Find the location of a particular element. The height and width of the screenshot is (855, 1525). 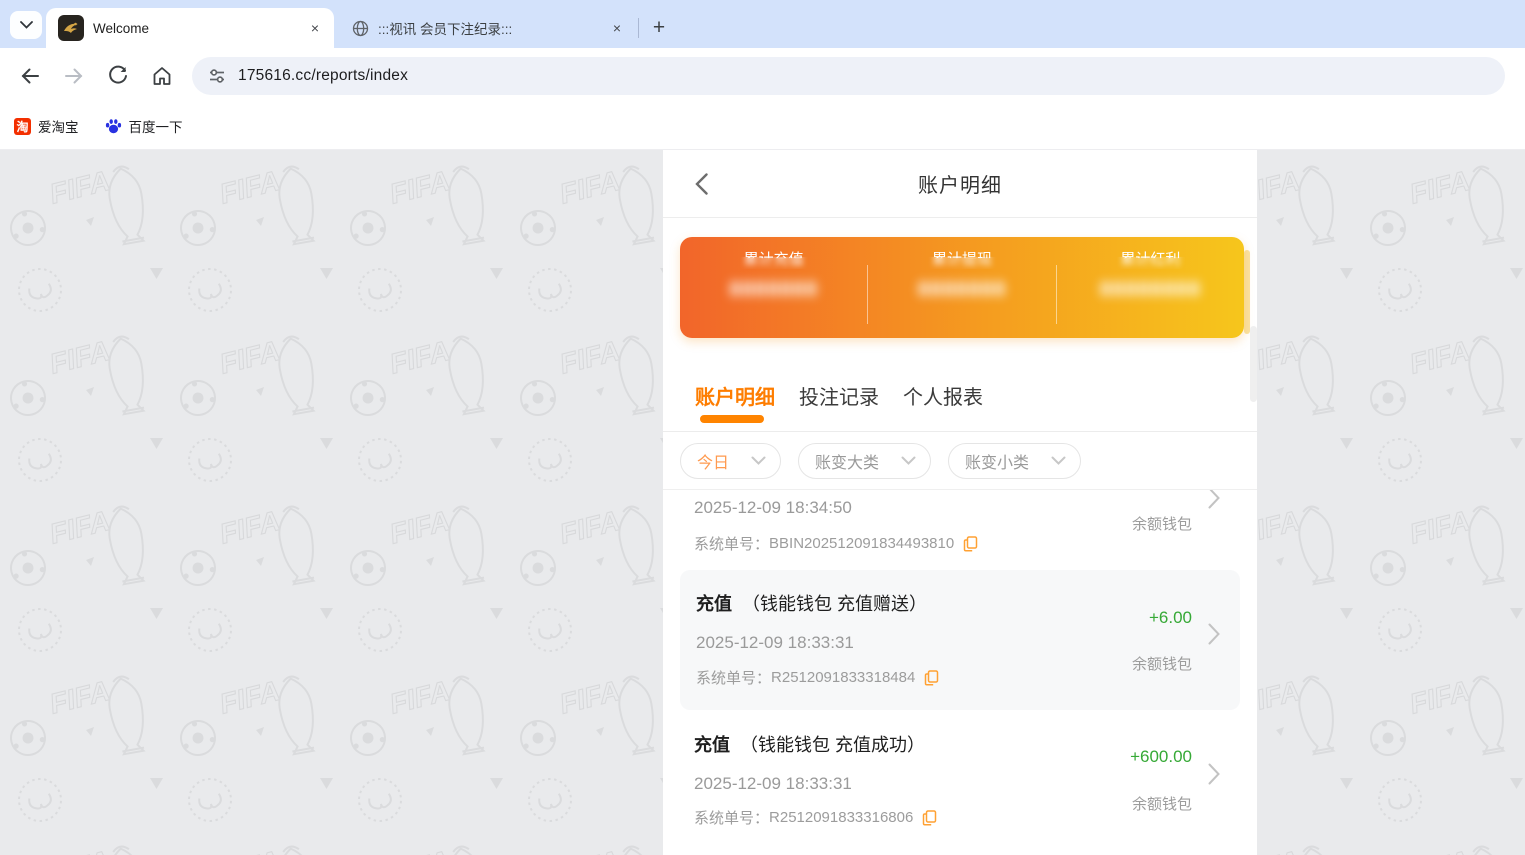

forward-arrow-icon is located at coordinates (74, 75).